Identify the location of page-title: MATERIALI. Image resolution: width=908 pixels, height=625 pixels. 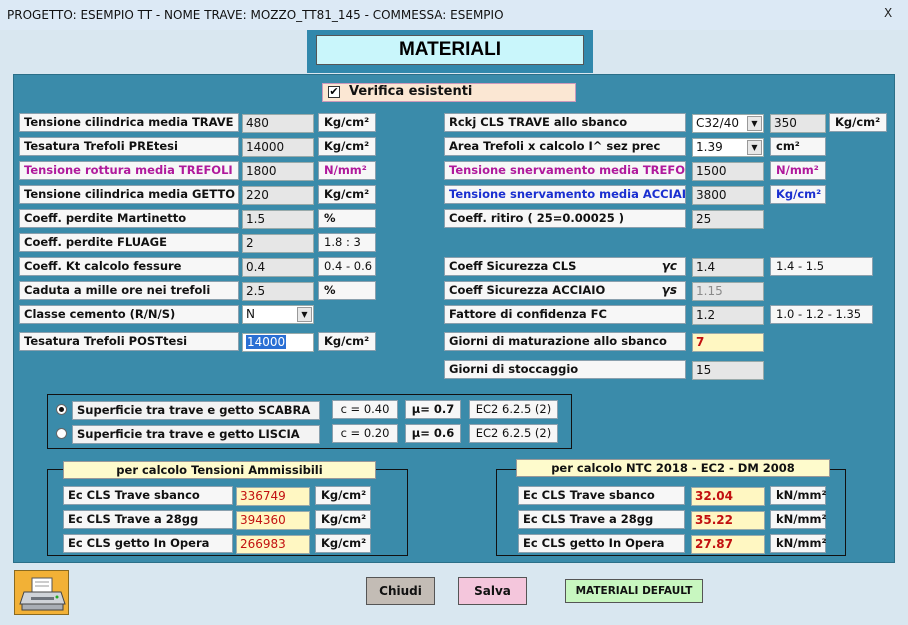
(450, 50).